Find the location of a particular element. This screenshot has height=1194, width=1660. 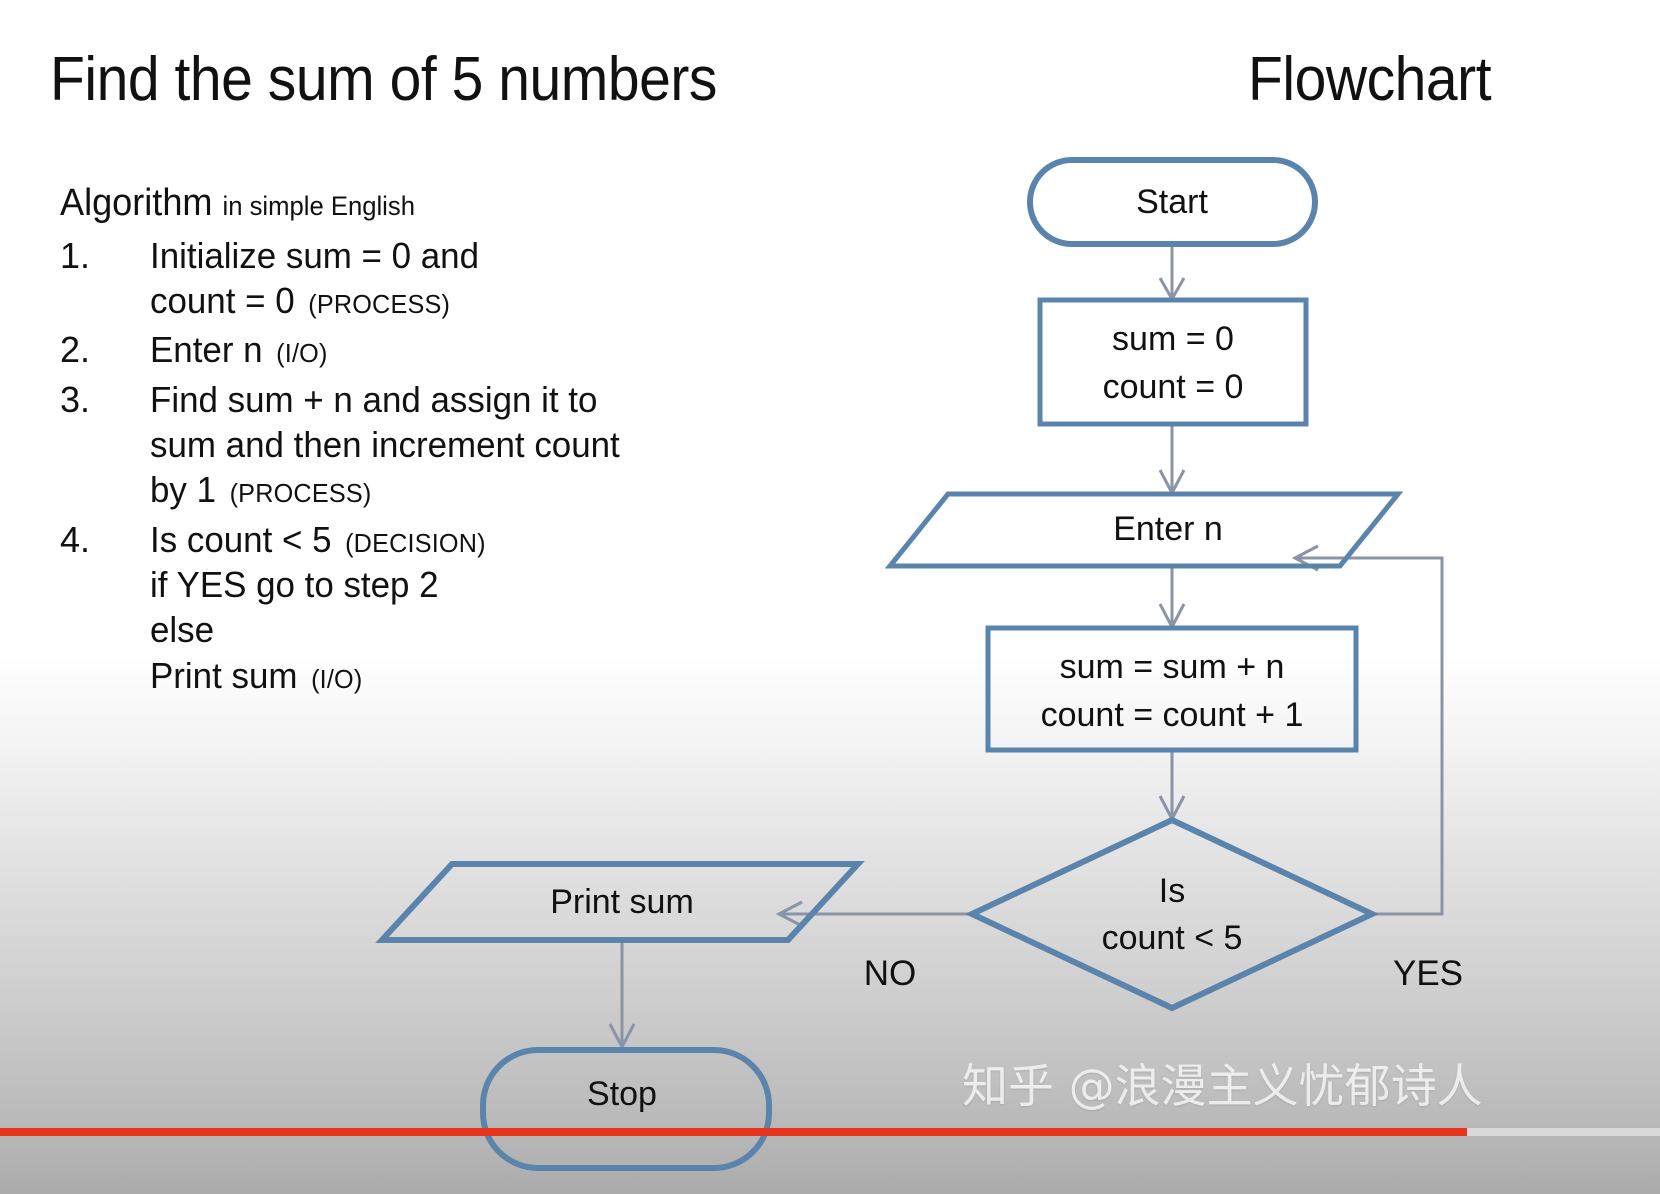

flow-node-accum-line1: sum = sum + n is located at coordinates (1172, 667).